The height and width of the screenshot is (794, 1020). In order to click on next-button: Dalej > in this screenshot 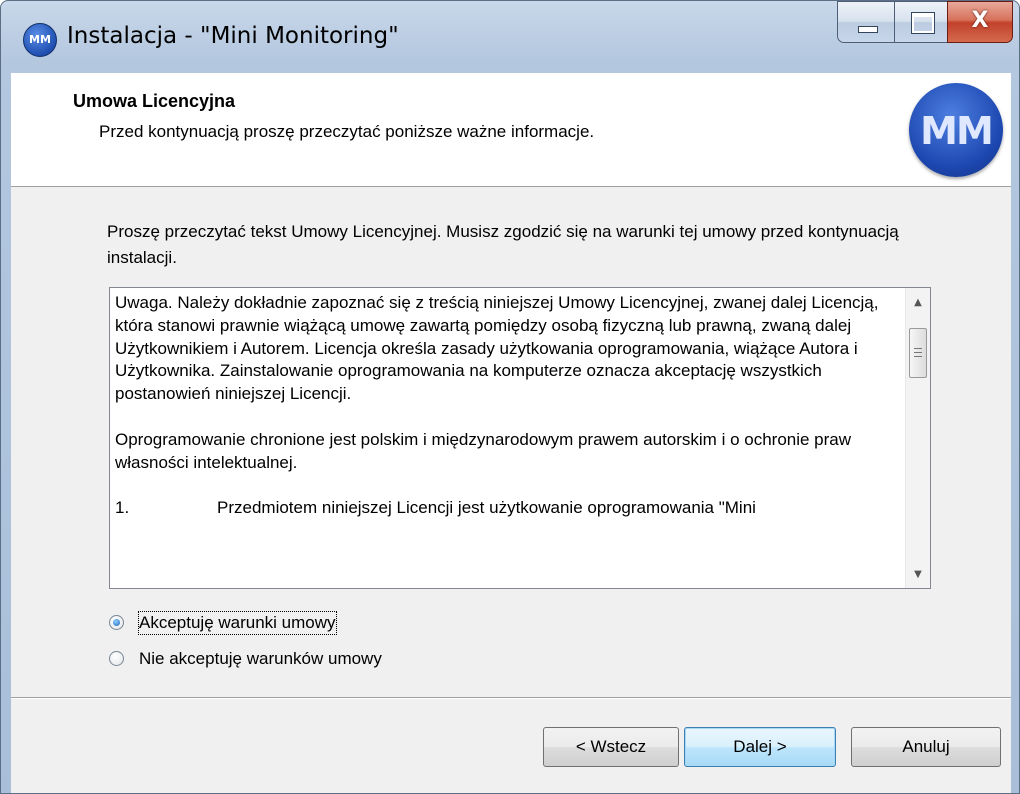, I will do `click(760, 747)`.